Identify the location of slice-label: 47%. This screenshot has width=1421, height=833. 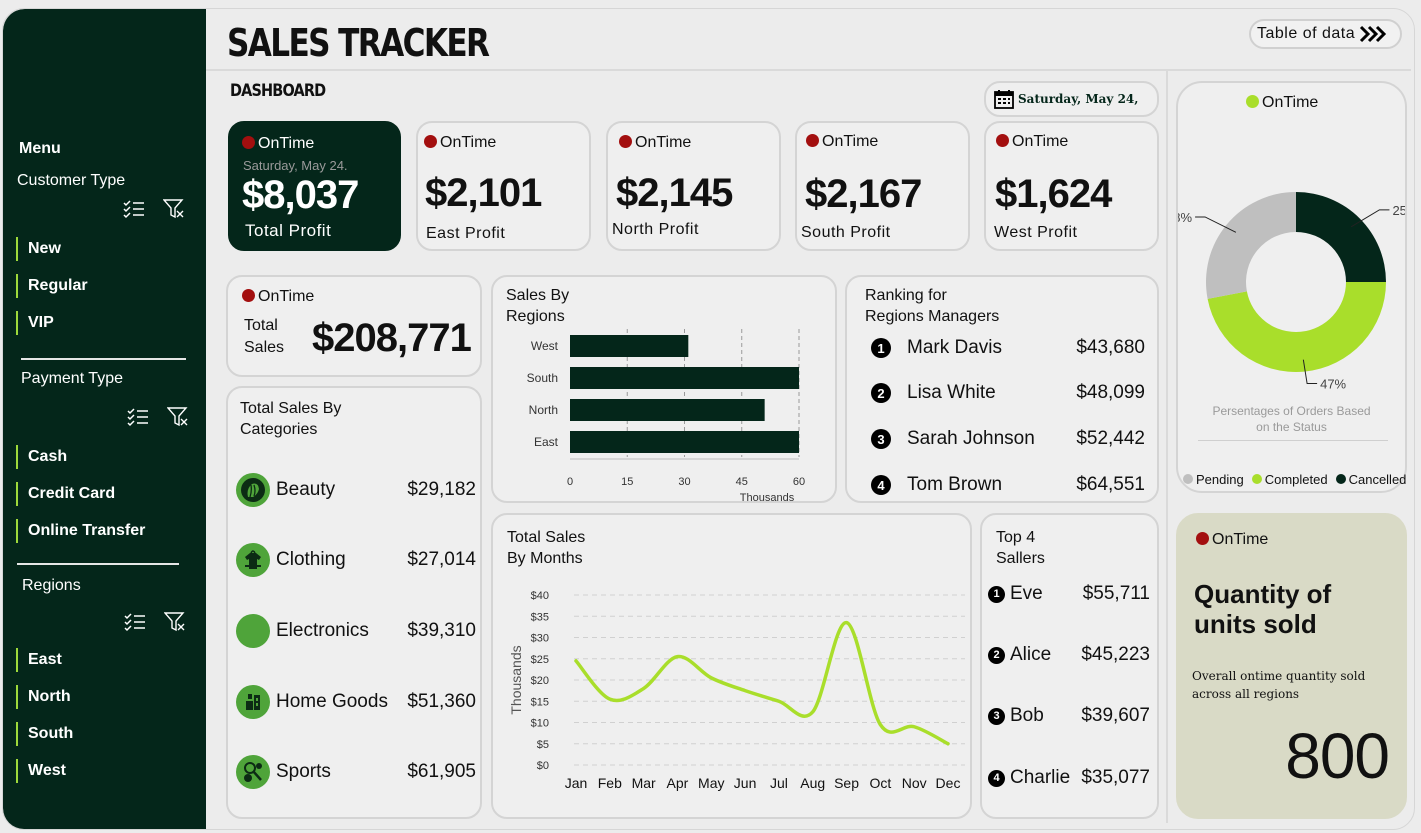
(1333, 384).